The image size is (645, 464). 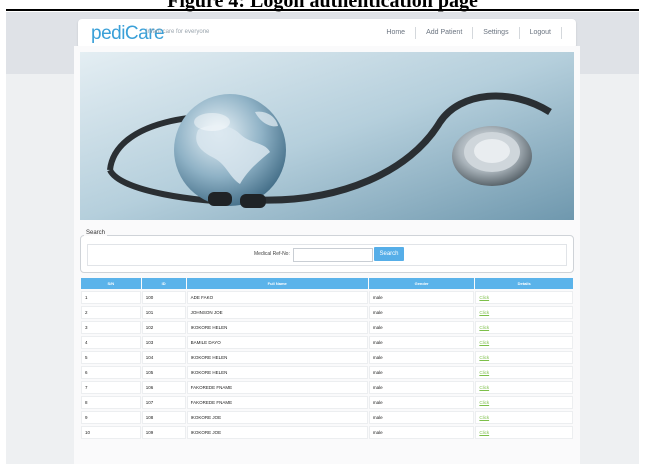 I want to click on cell-sn: 1, so click(x=111, y=297).